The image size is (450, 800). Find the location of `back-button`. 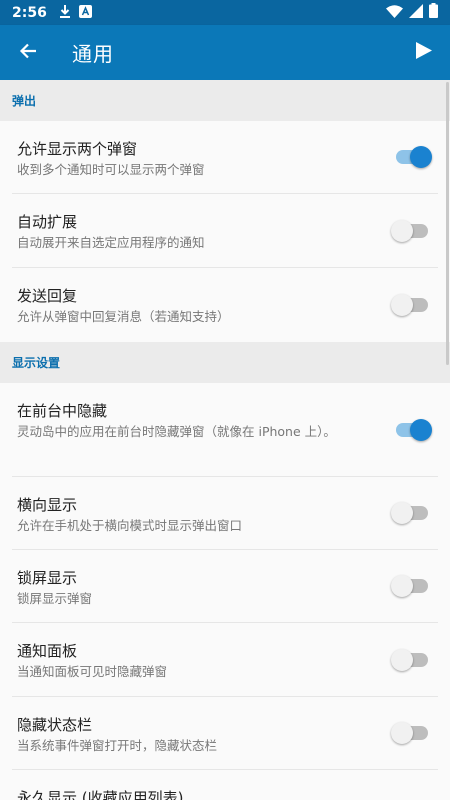

back-button is located at coordinates (28, 52).